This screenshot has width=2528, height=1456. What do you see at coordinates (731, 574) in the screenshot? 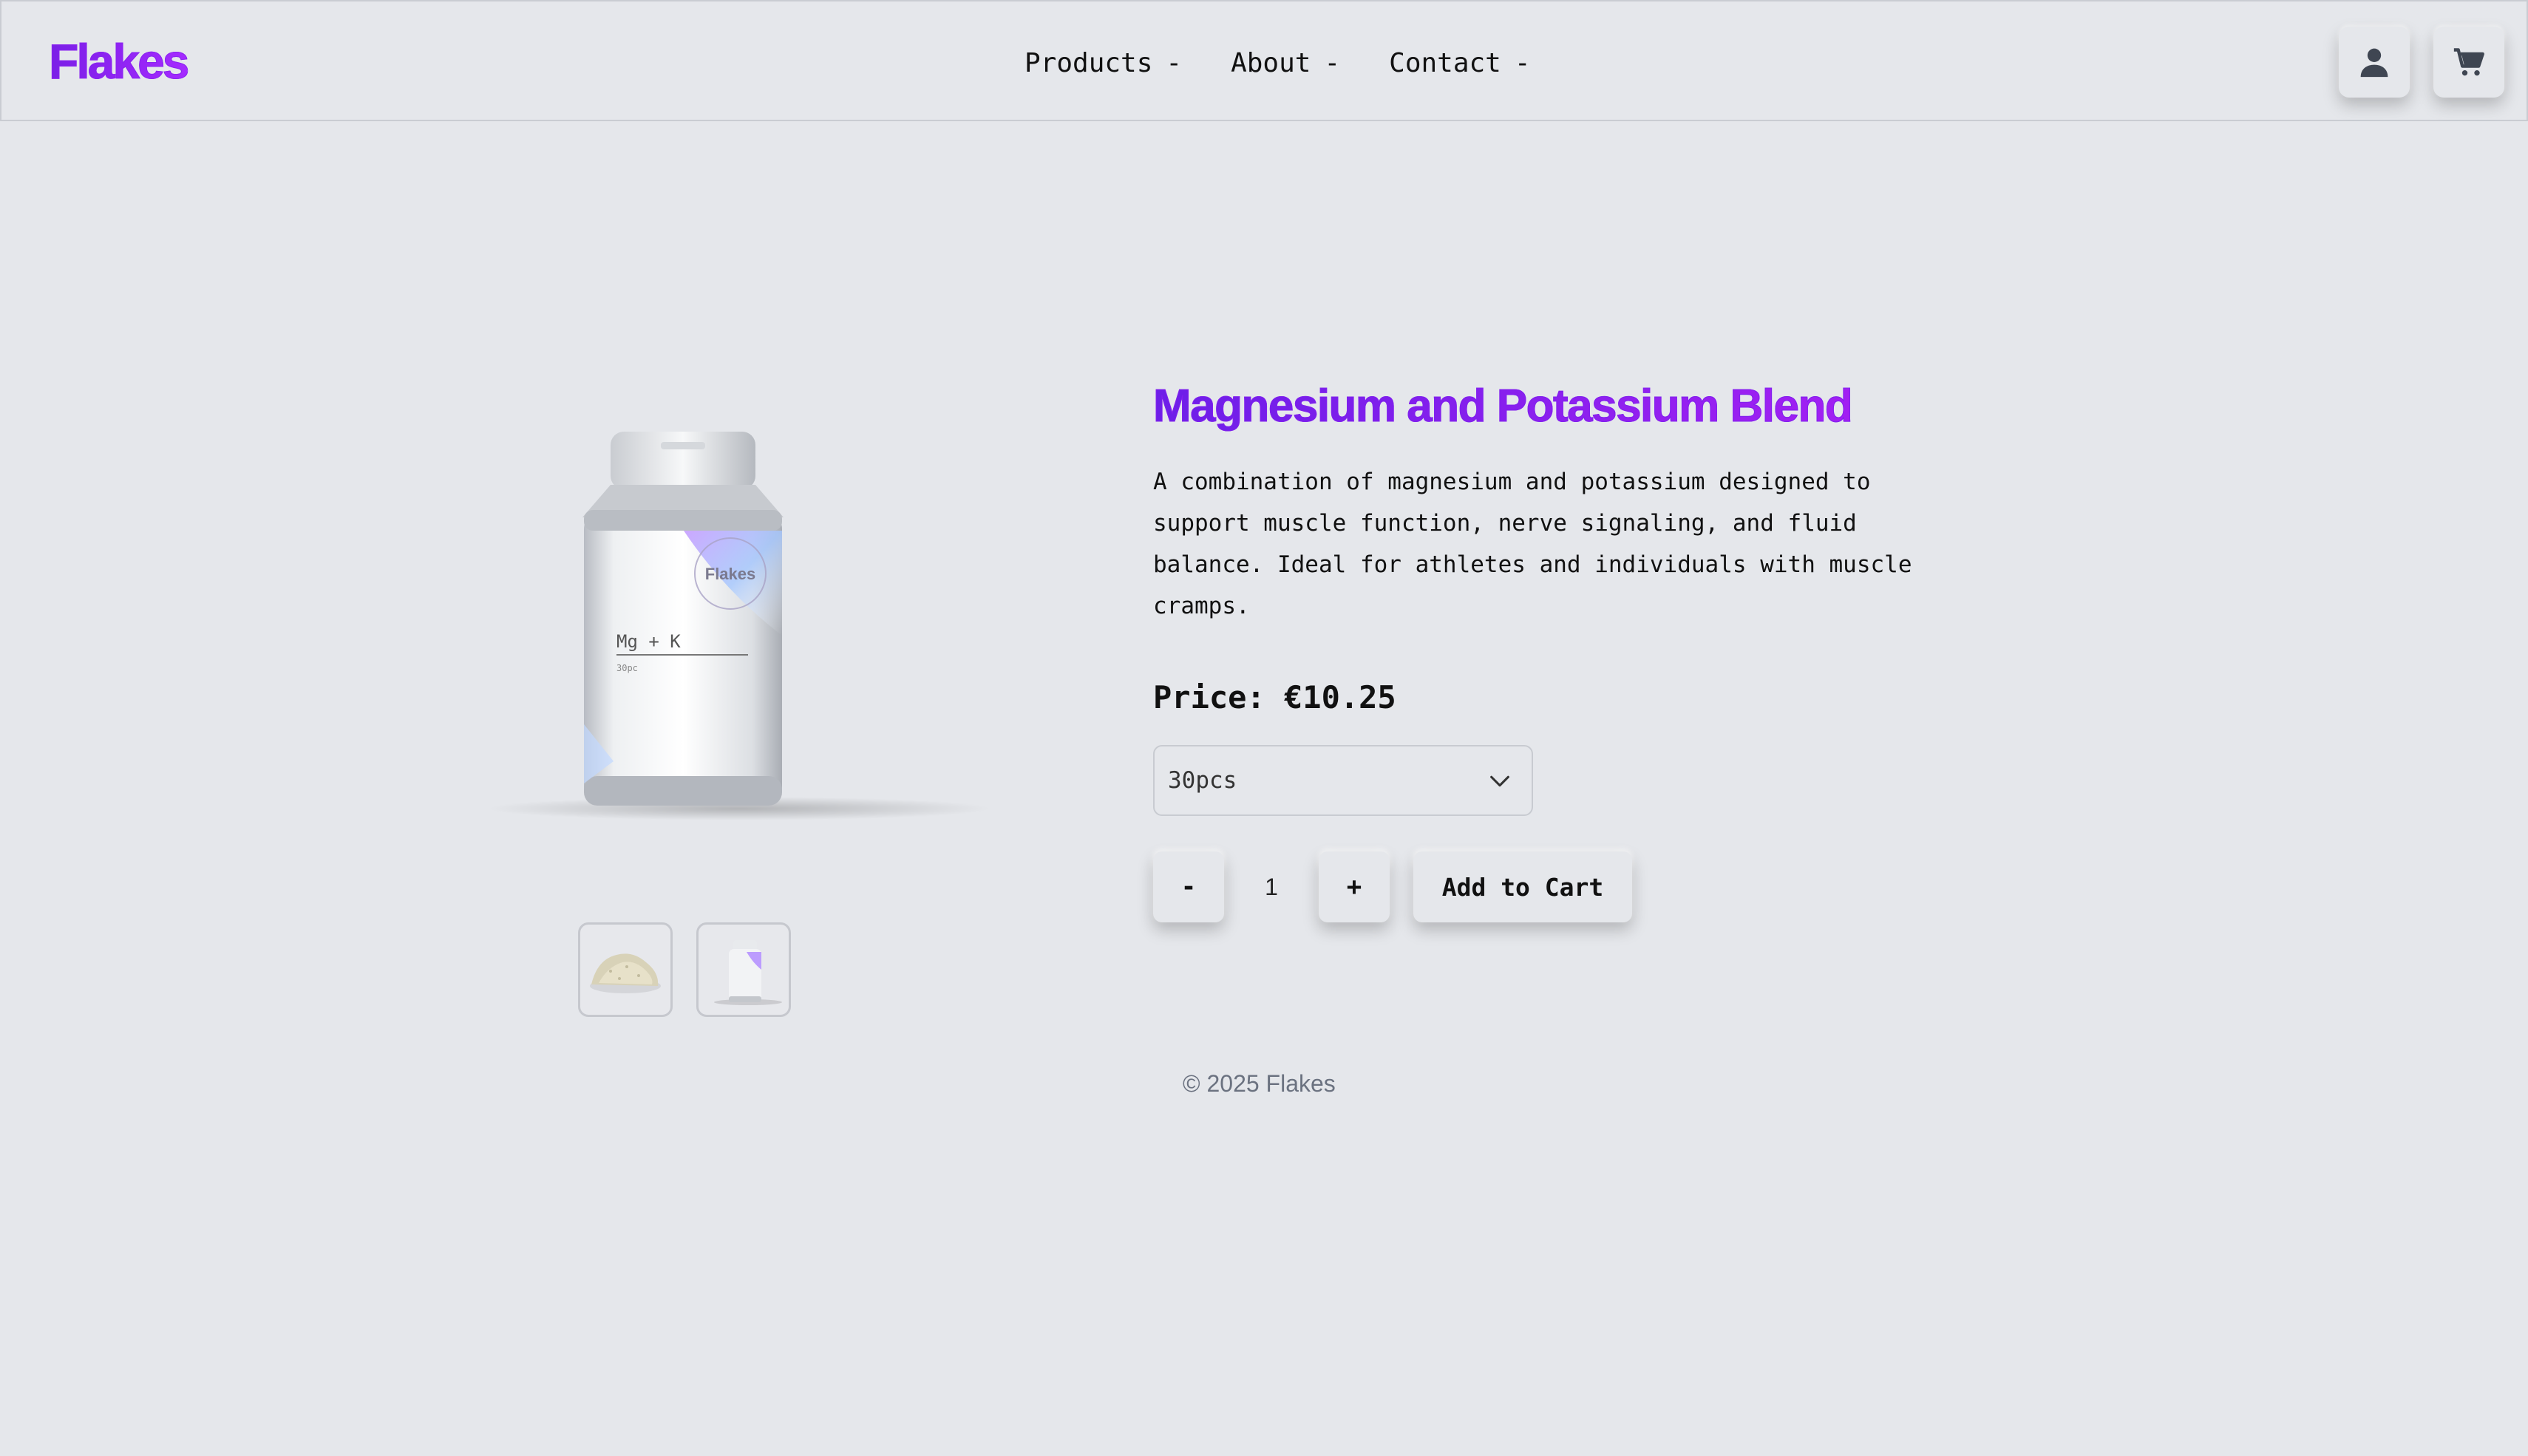
I see `svg-text: Flakes` at bounding box center [731, 574].